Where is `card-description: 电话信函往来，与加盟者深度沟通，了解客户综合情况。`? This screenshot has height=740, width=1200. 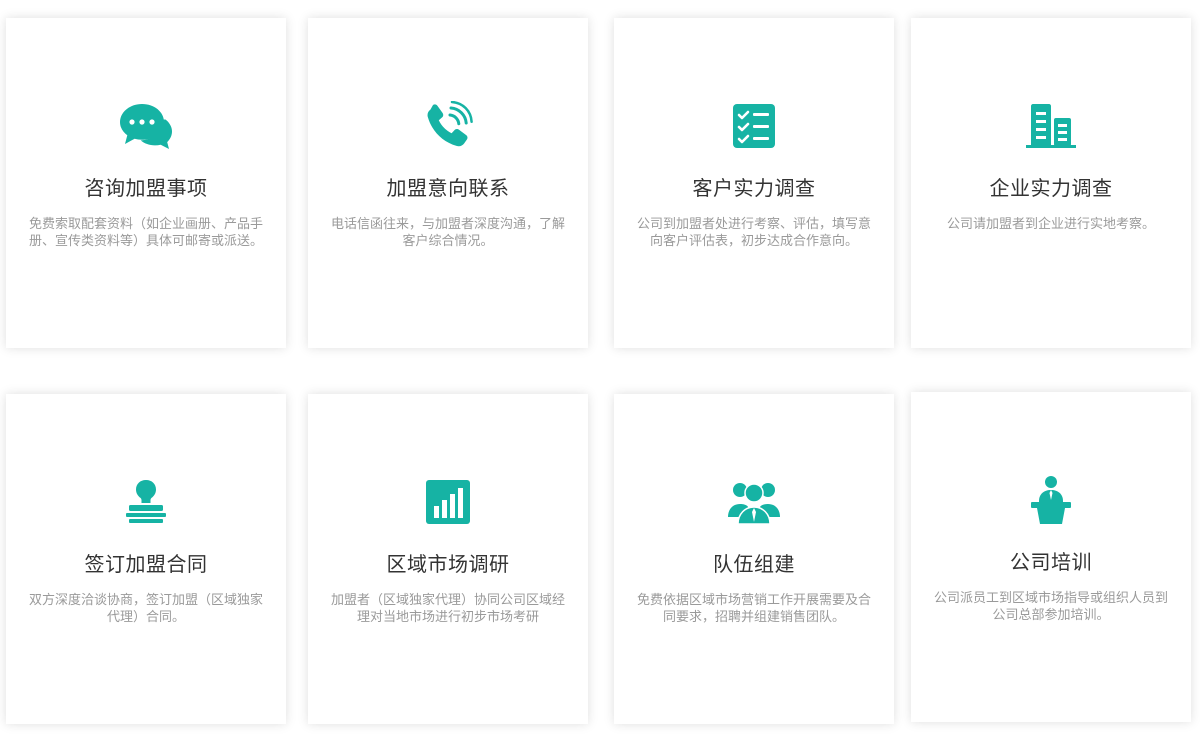
card-description: 电话信函往来，与加盟者深度沟通，了解客户综合情况。 is located at coordinates (447, 232).